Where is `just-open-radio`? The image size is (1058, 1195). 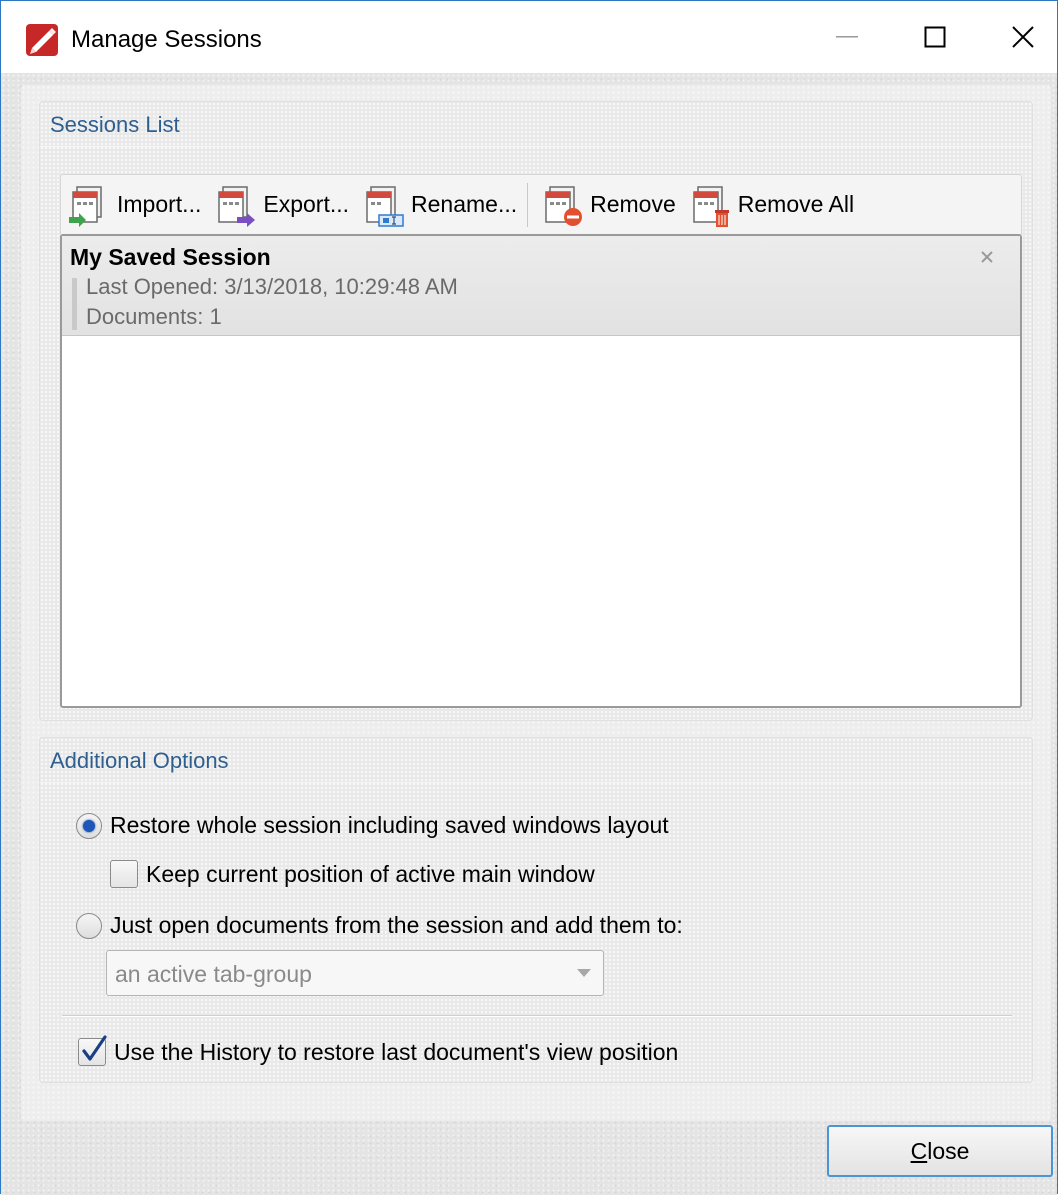
just-open-radio is located at coordinates (89, 925).